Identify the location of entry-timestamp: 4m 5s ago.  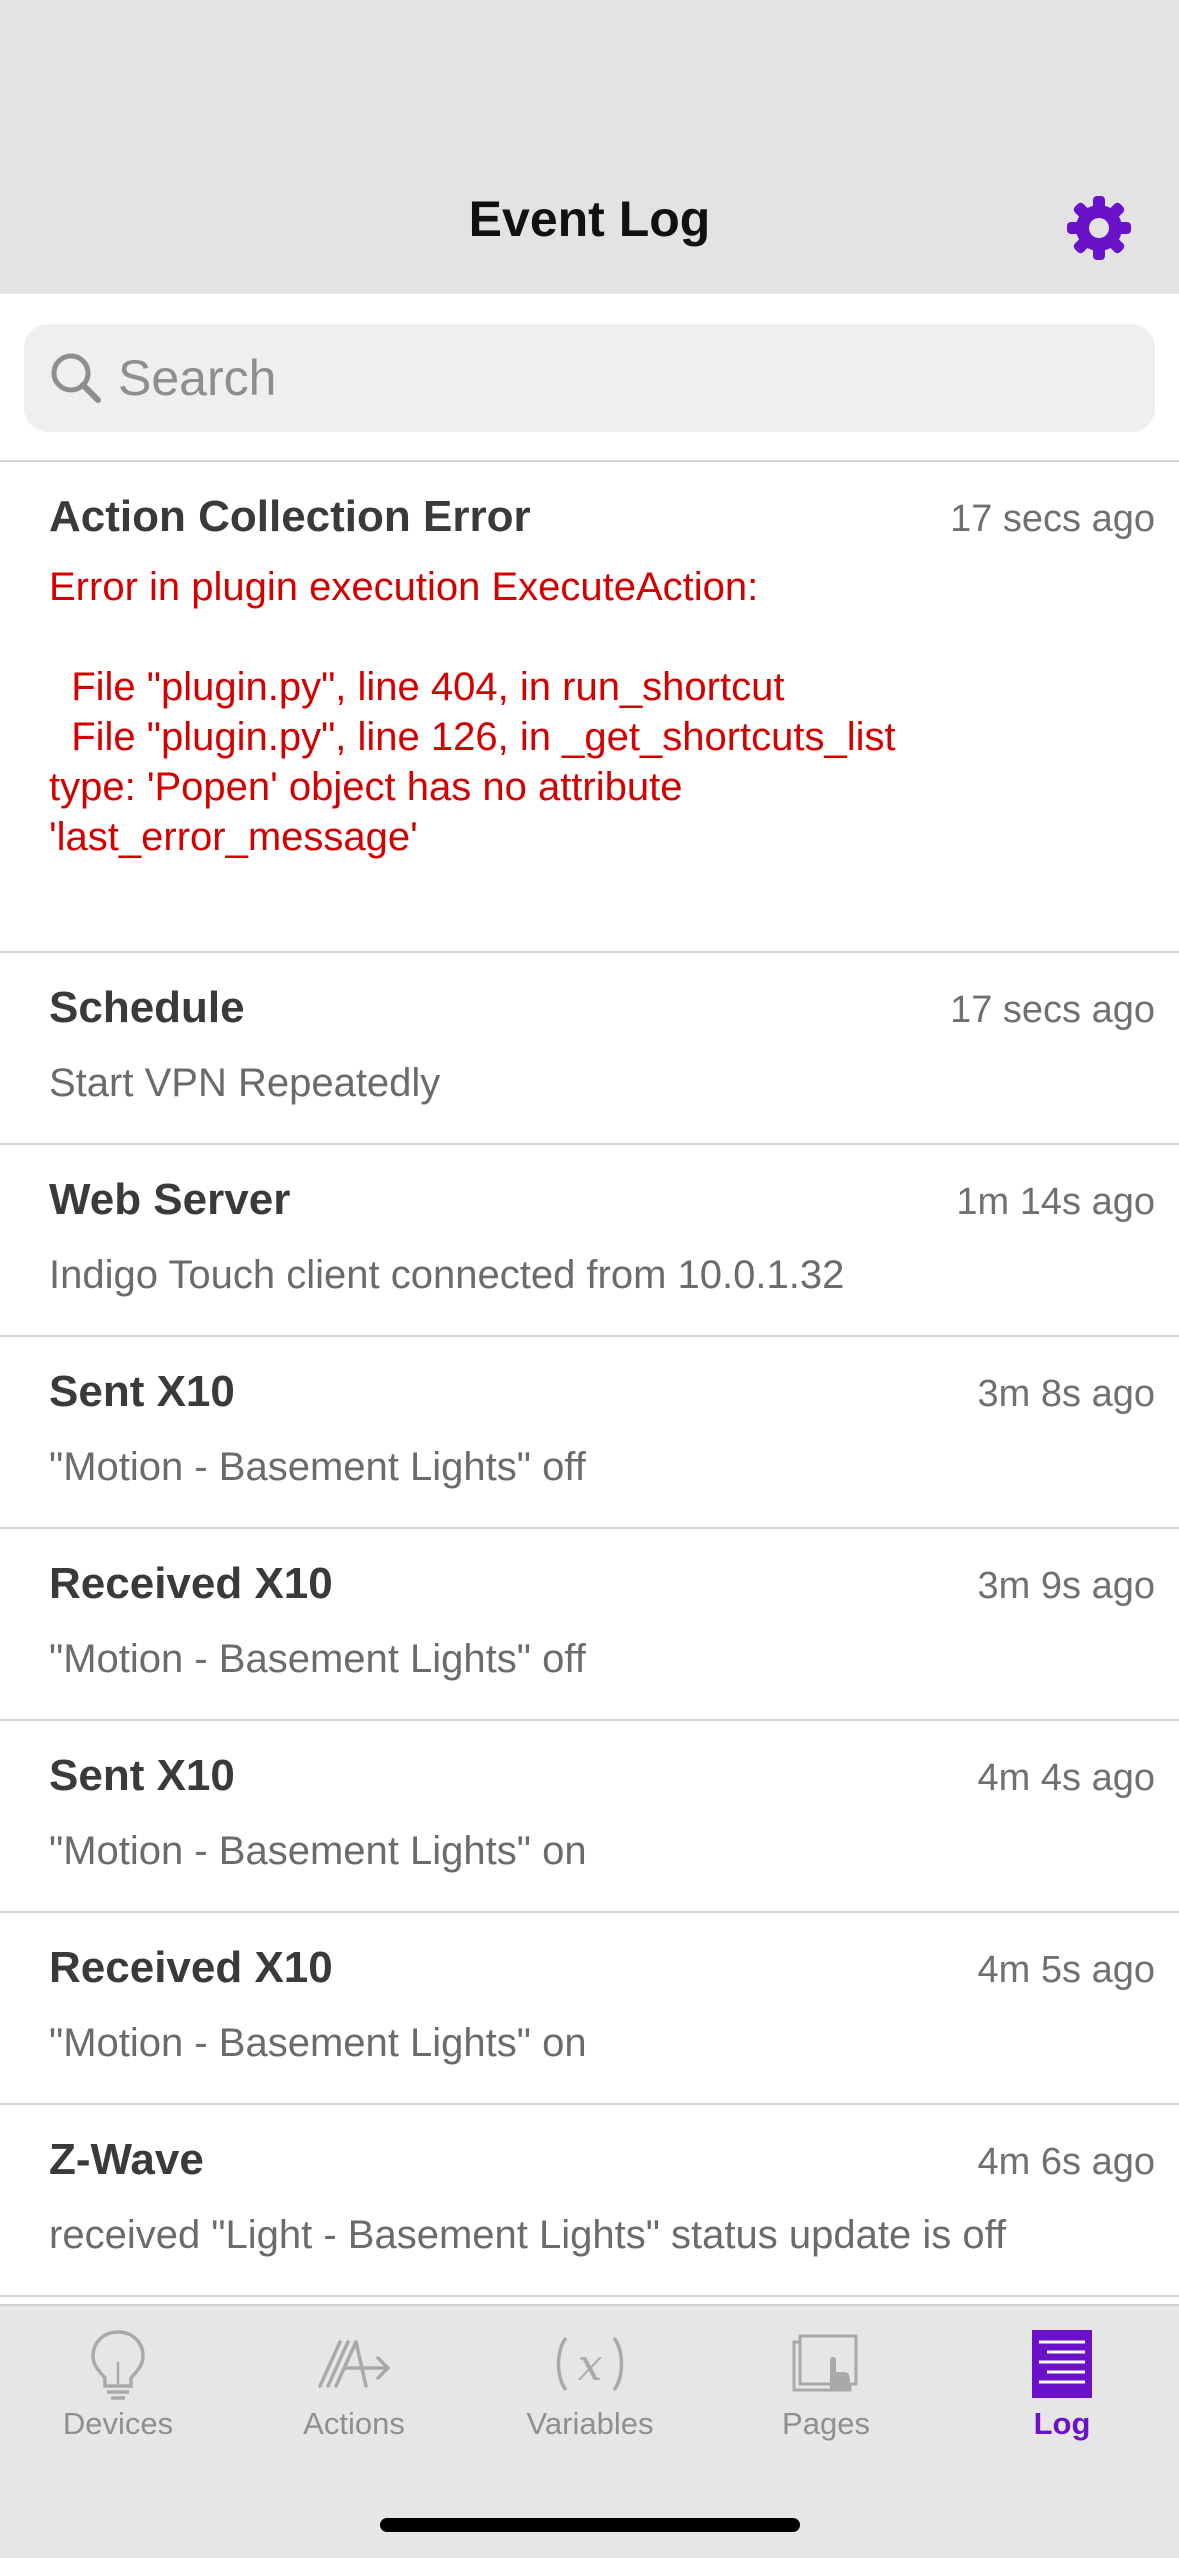
(1066, 1970).